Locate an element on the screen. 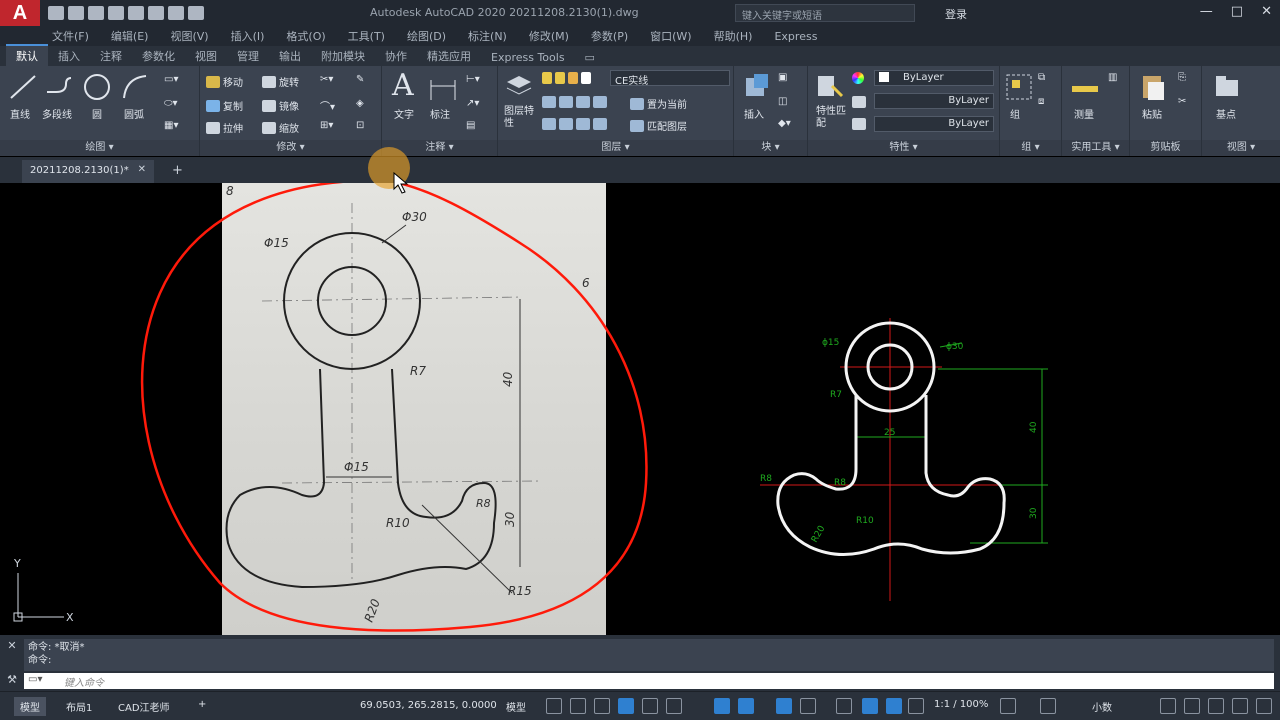 The height and width of the screenshot is (720, 1280). trim-icon: ✂▾ is located at coordinates (326, 79).